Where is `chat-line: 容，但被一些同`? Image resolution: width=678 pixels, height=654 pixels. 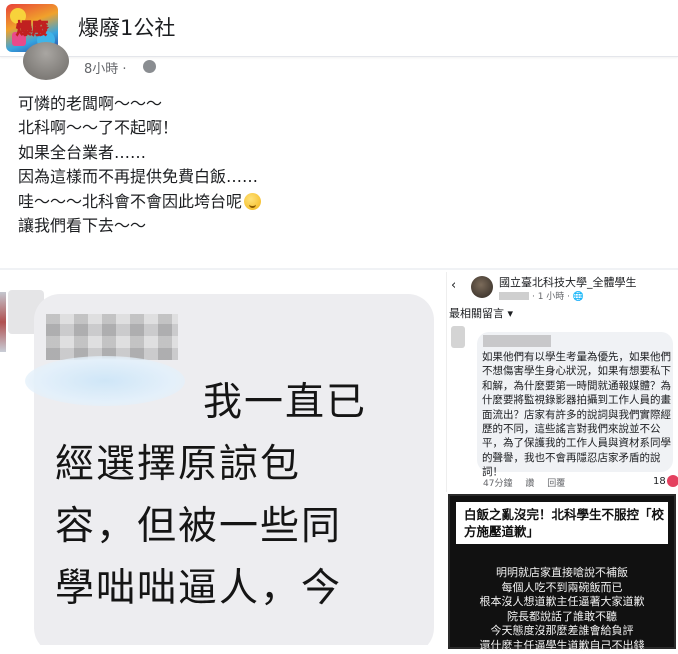
chat-line: 容，但被一些同 is located at coordinates (199, 526).